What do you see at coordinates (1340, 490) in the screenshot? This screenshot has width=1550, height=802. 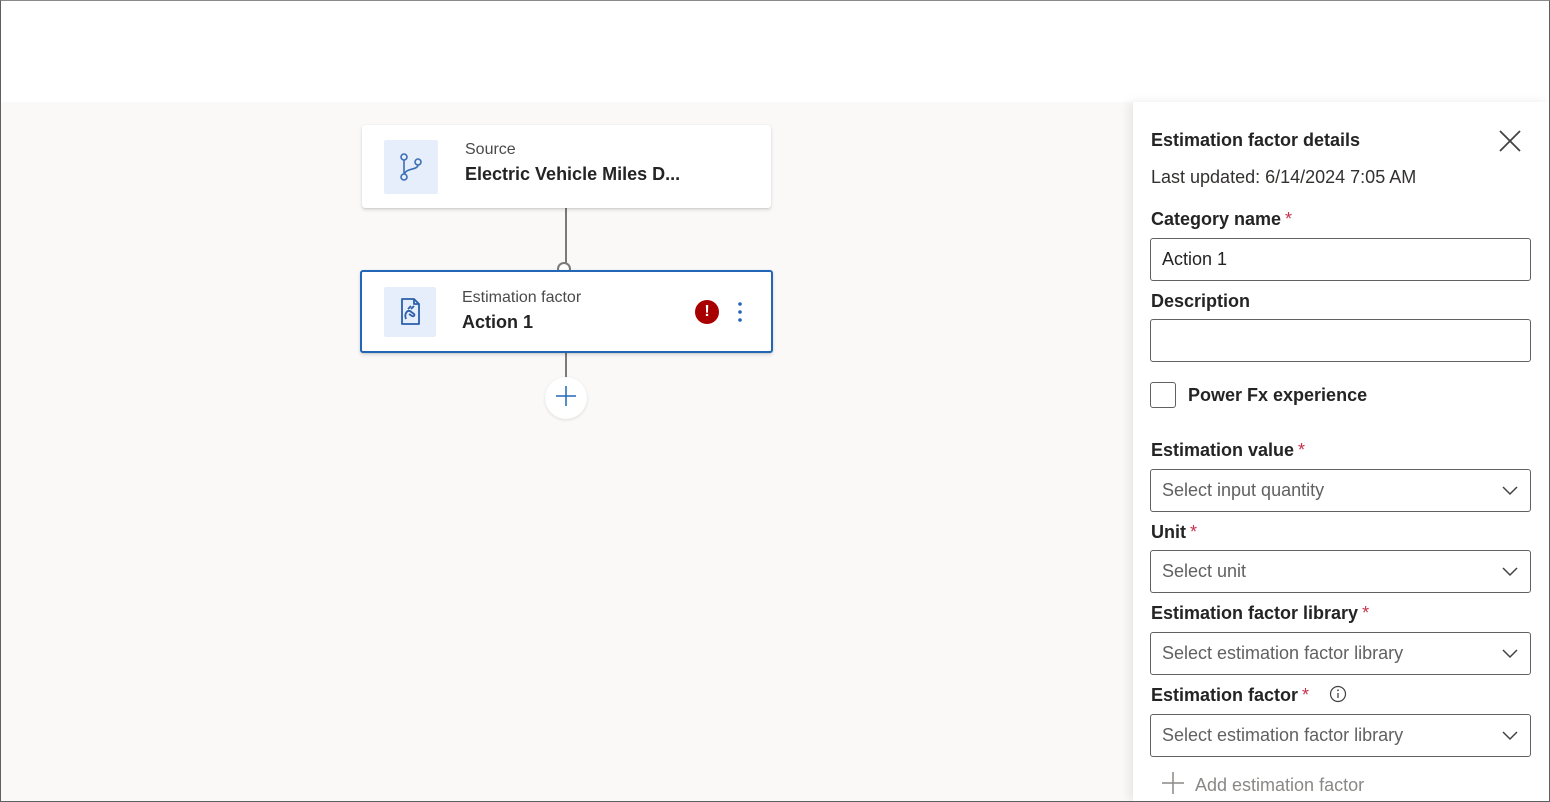 I see `estimation-value-select: Select input quantity` at bounding box center [1340, 490].